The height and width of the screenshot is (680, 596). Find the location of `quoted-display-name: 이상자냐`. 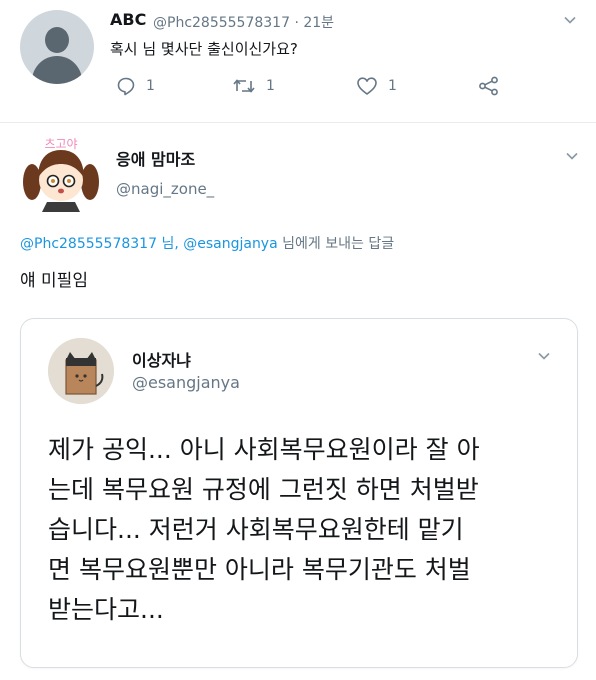

quoted-display-name: 이상자냐 is located at coordinates (161, 359).